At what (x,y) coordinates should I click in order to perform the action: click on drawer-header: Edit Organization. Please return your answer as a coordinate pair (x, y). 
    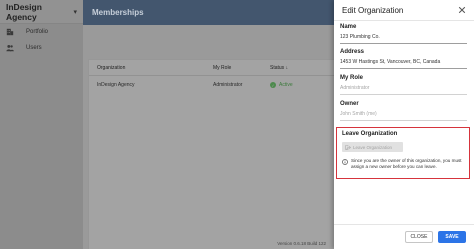
    Looking at the image, I should click on (404, 10).